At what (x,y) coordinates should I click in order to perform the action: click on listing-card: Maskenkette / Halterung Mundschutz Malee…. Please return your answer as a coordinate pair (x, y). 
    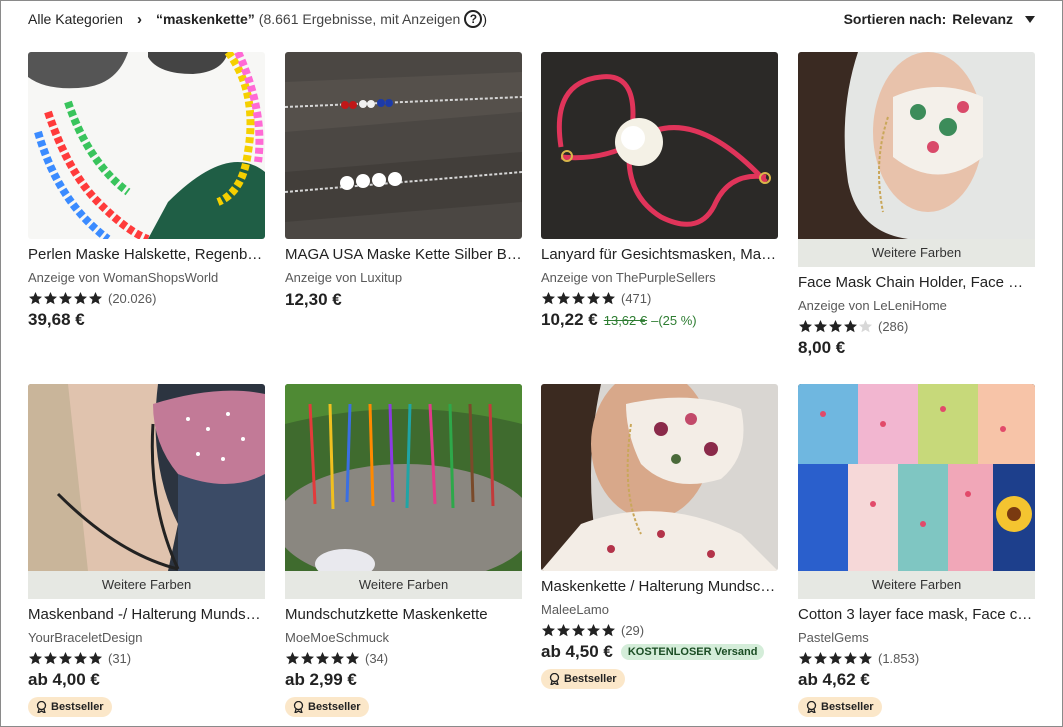
    Looking at the image, I should click on (659, 537).